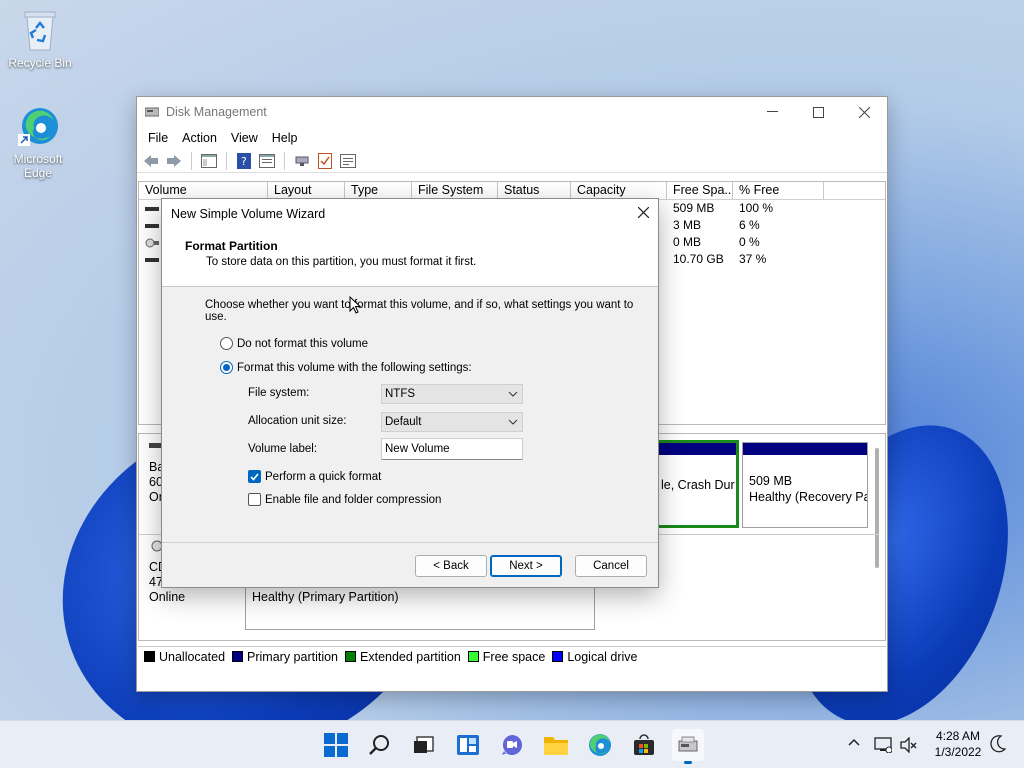  Describe the element at coordinates (958, 736) in the screenshot. I see `clock-time: 4:28 AM` at that location.